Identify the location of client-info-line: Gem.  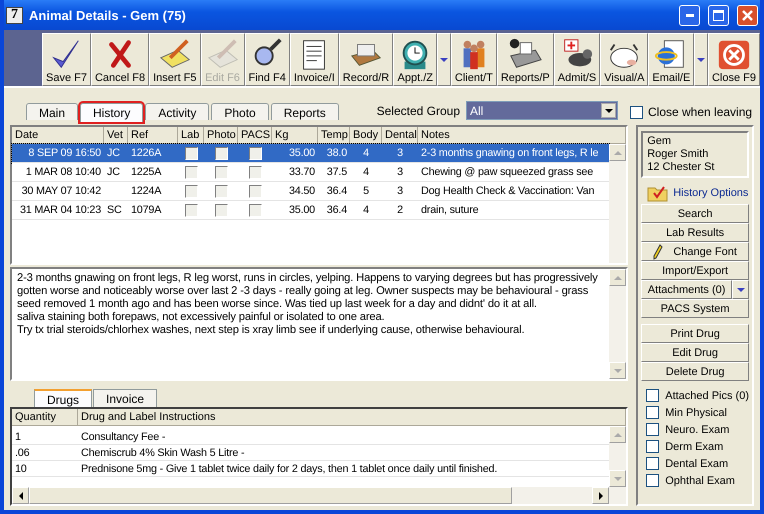
(659, 141).